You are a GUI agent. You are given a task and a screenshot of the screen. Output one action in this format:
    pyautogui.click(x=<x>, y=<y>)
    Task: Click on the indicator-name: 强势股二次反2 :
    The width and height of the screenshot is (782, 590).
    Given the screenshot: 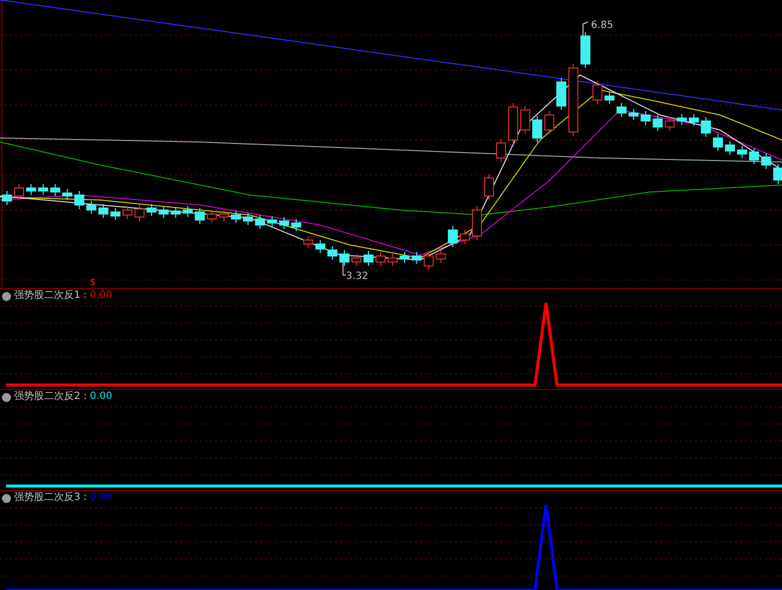 What is the action you would take?
    pyautogui.click(x=50, y=397)
    